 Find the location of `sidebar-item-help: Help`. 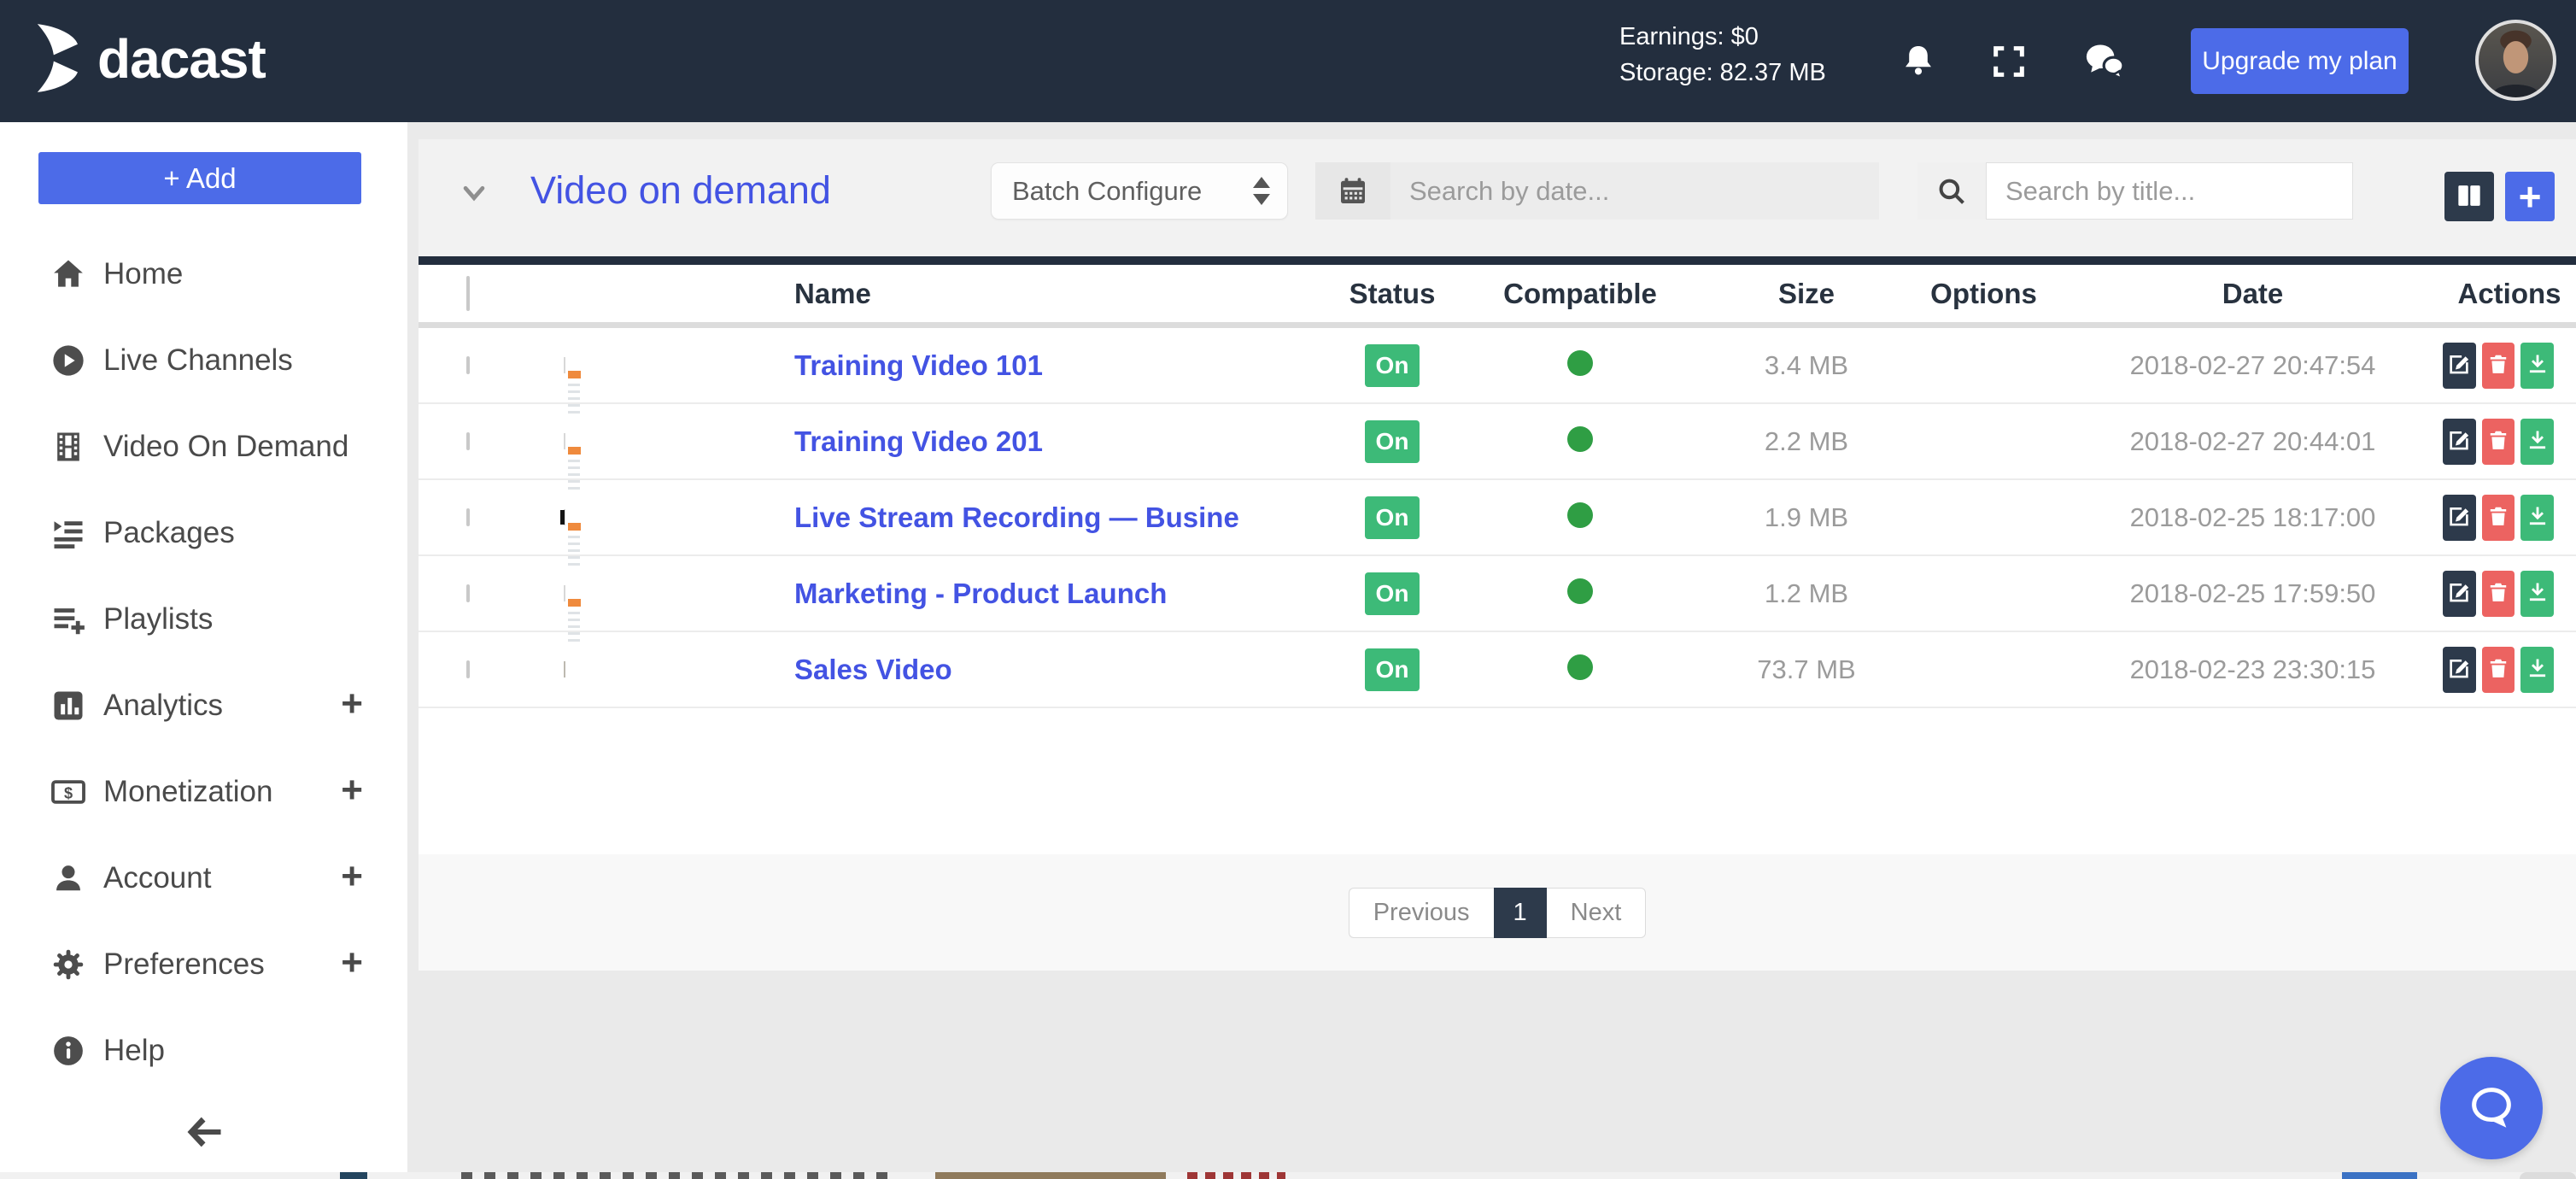

sidebar-item-help: Help is located at coordinates (203, 1050).